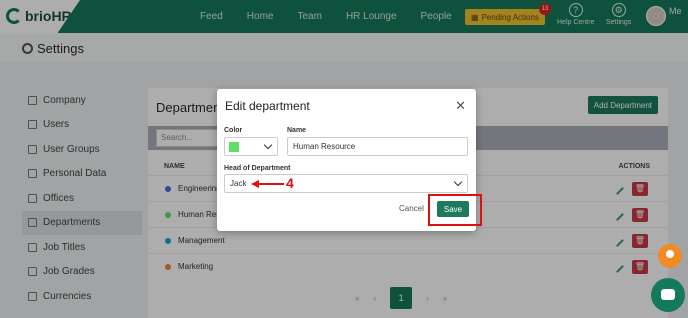  What do you see at coordinates (377, 146) in the screenshot?
I see `name-field: Human Resource` at bounding box center [377, 146].